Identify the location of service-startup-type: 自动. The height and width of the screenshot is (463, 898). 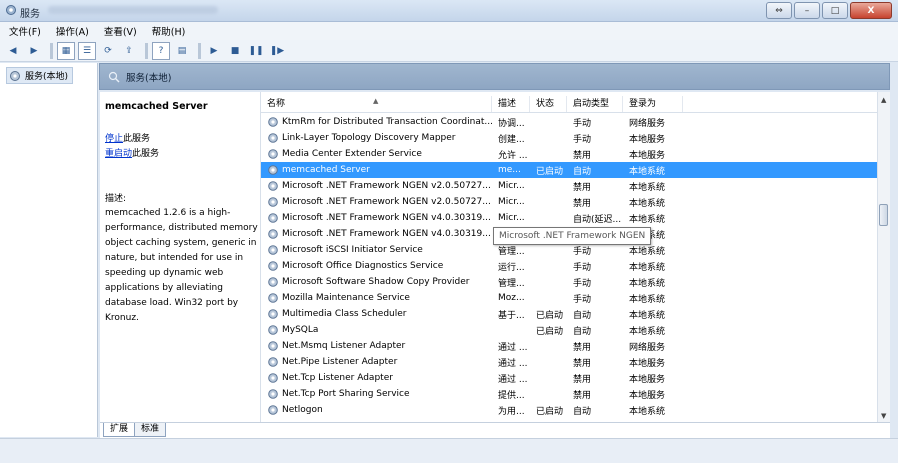
(582, 331).